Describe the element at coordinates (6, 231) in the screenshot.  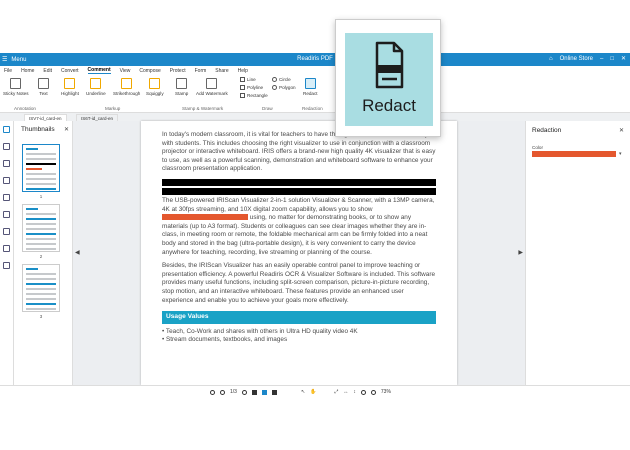
I see `settings-icon` at that location.